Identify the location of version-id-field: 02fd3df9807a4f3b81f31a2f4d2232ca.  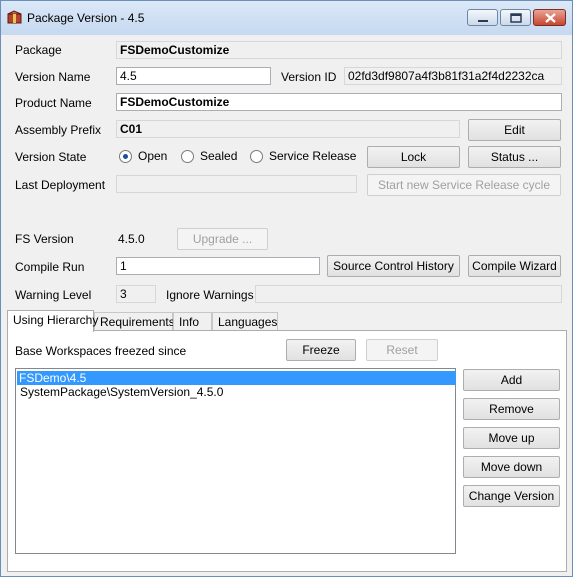
(453, 76).